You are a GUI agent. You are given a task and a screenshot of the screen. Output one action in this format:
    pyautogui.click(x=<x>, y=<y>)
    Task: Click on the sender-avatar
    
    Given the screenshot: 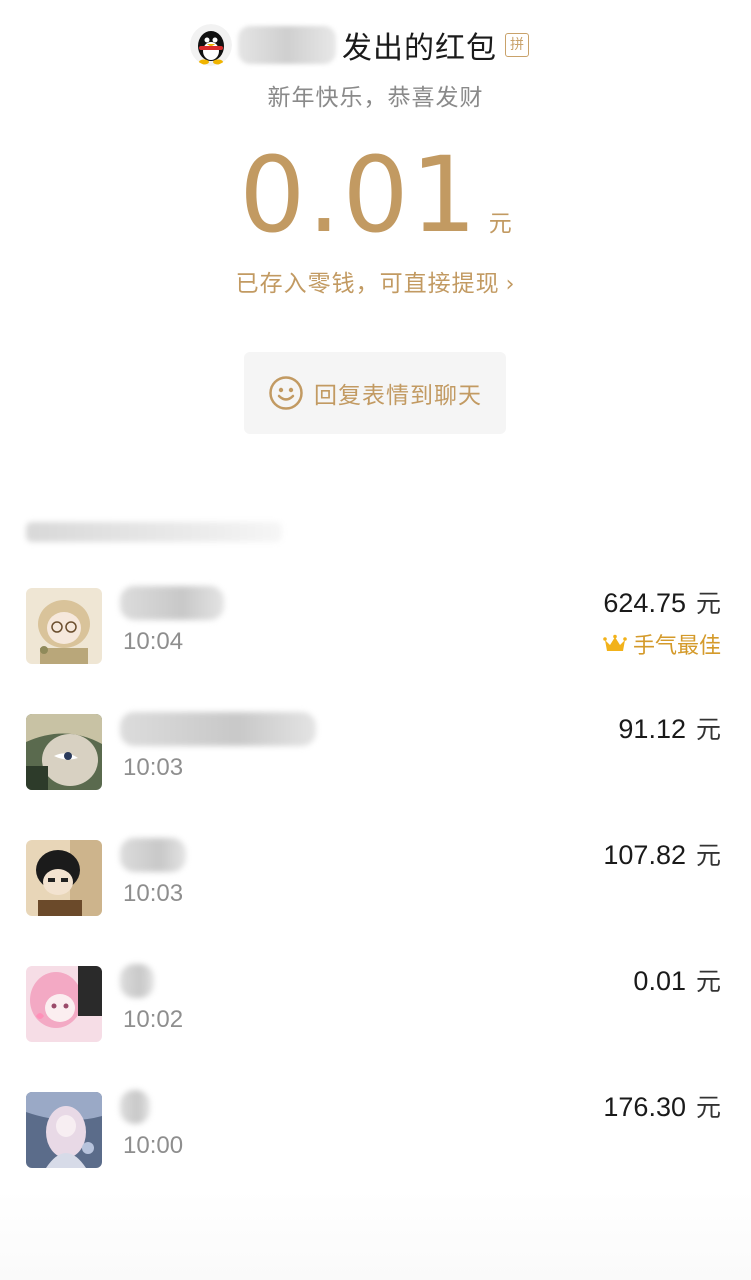 What is the action you would take?
    pyautogui.click(x=211, y=45)
    